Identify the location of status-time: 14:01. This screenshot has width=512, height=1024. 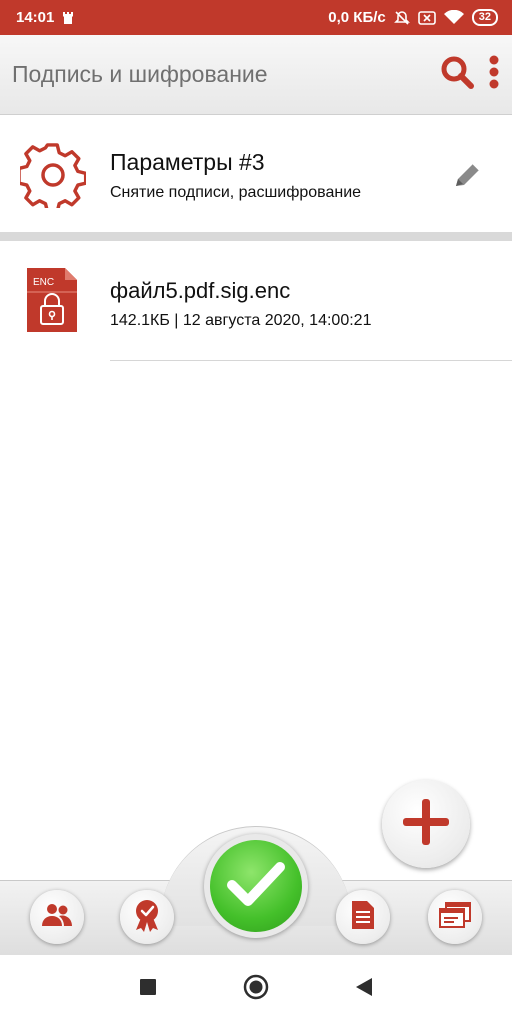
(35, 17).